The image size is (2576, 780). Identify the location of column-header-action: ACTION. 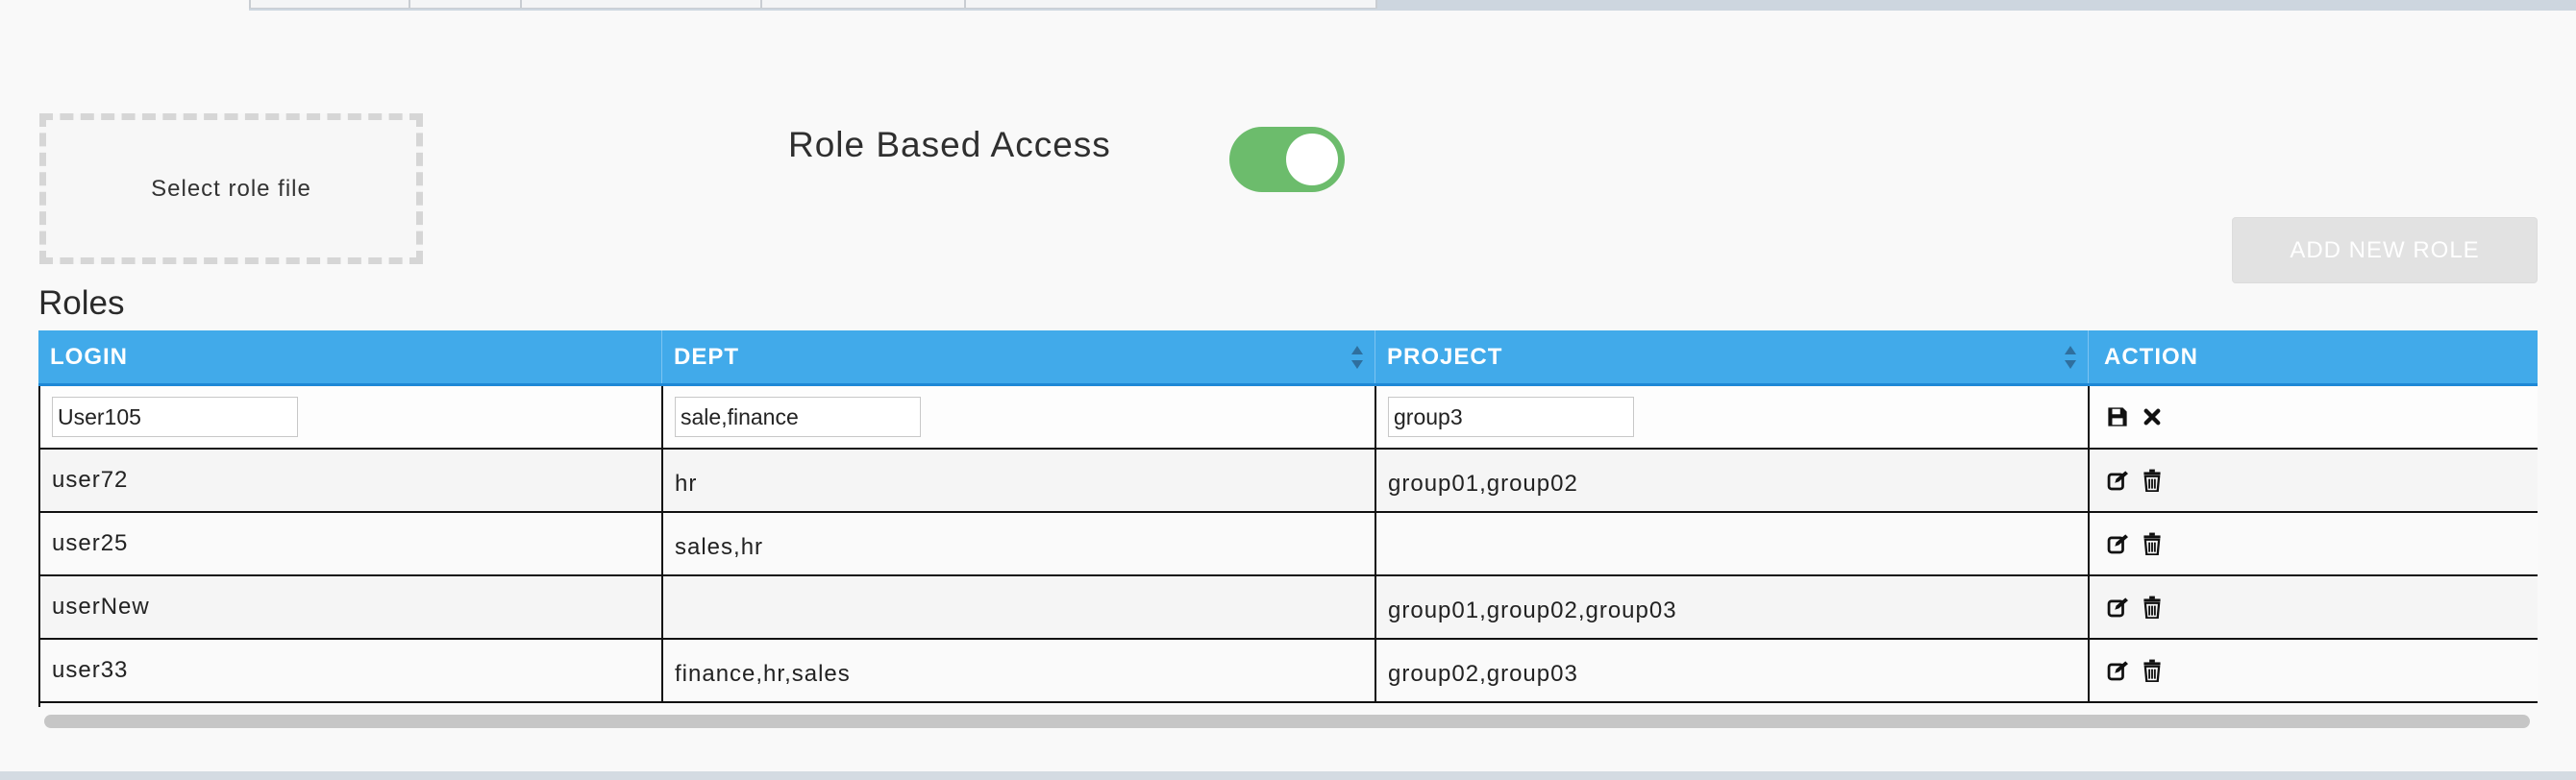
(2313, 357).